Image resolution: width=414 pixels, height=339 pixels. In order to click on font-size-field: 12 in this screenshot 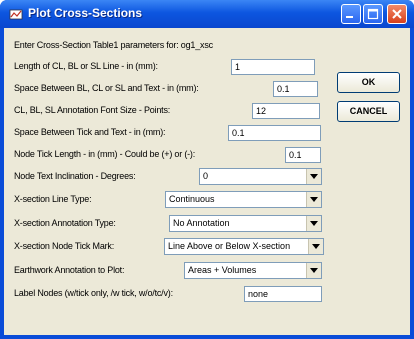, I will do `click(286, 111)`.